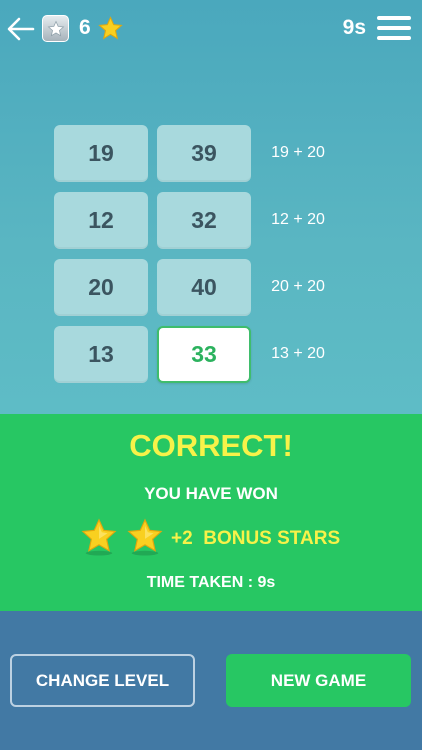 This screenshot has width=422, height=750. Describe the element at coordinates (211, 445) in the screenshot. I see `result-title: CORRECT!` at that location.